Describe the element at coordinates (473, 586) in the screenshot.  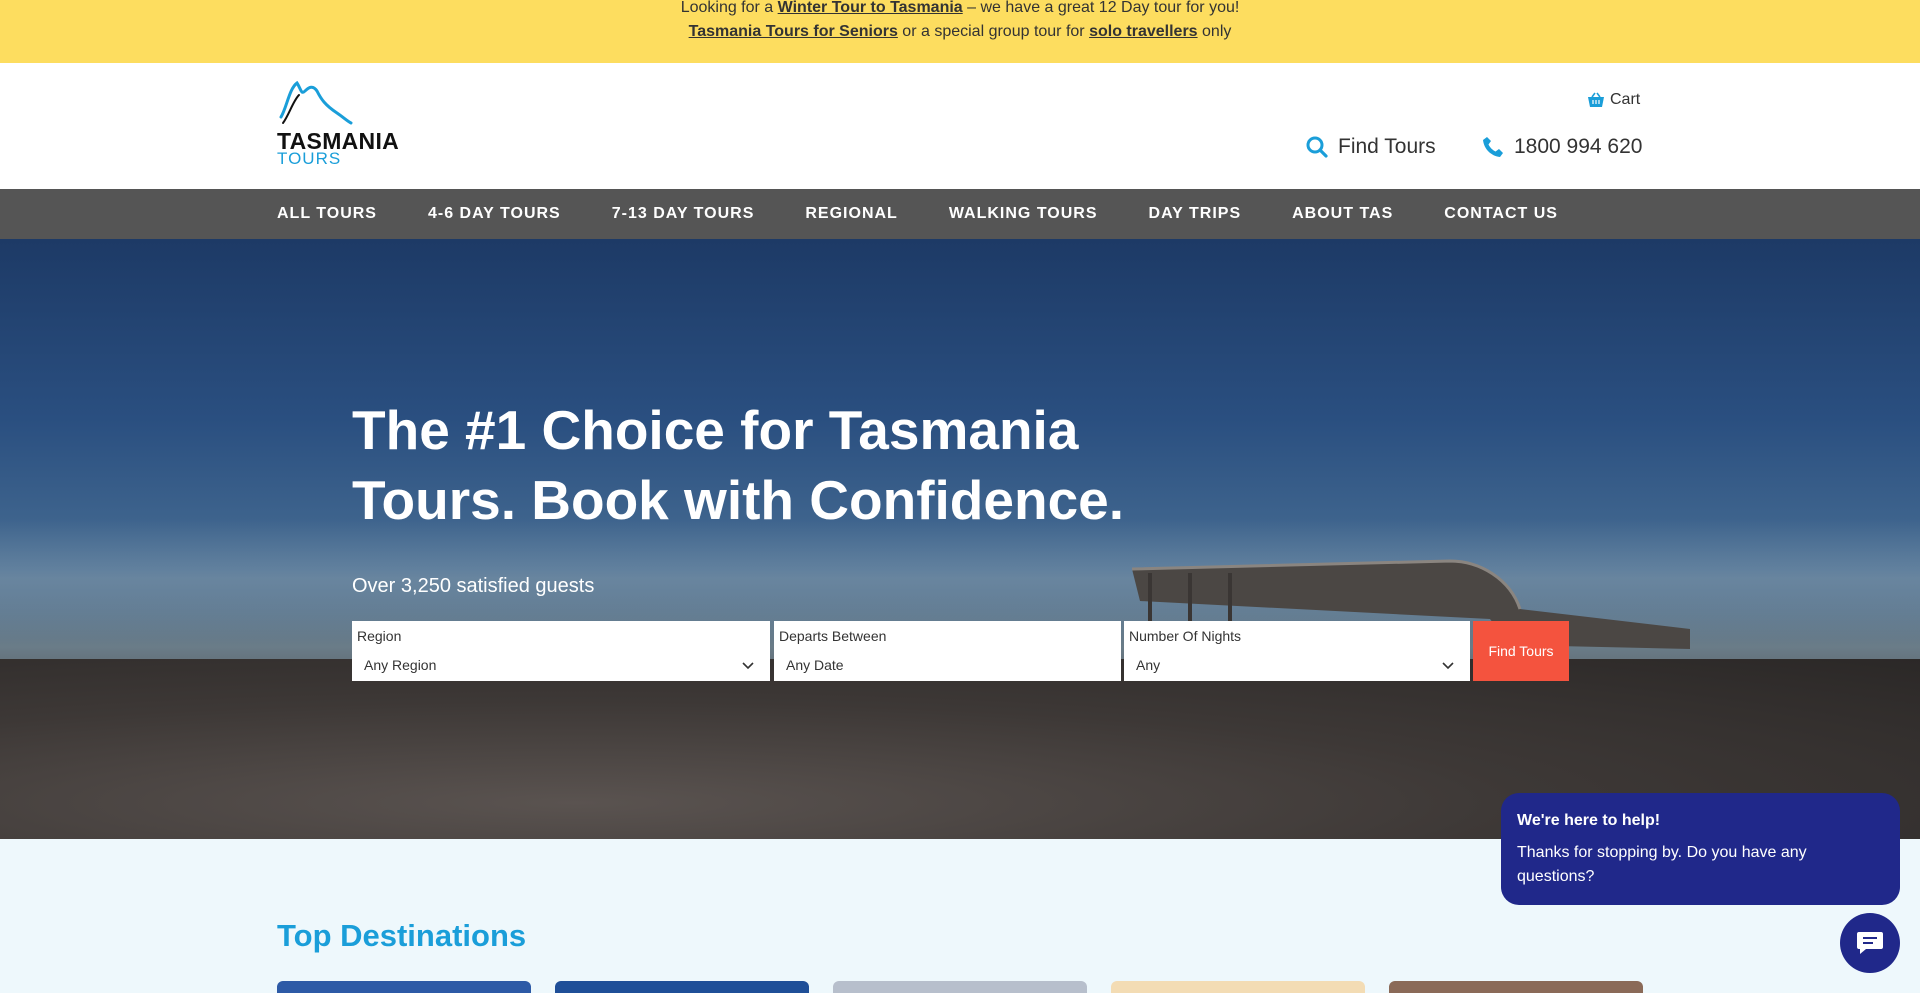
I see `guests-count: Over 3,250 satisfied guests` at that location.